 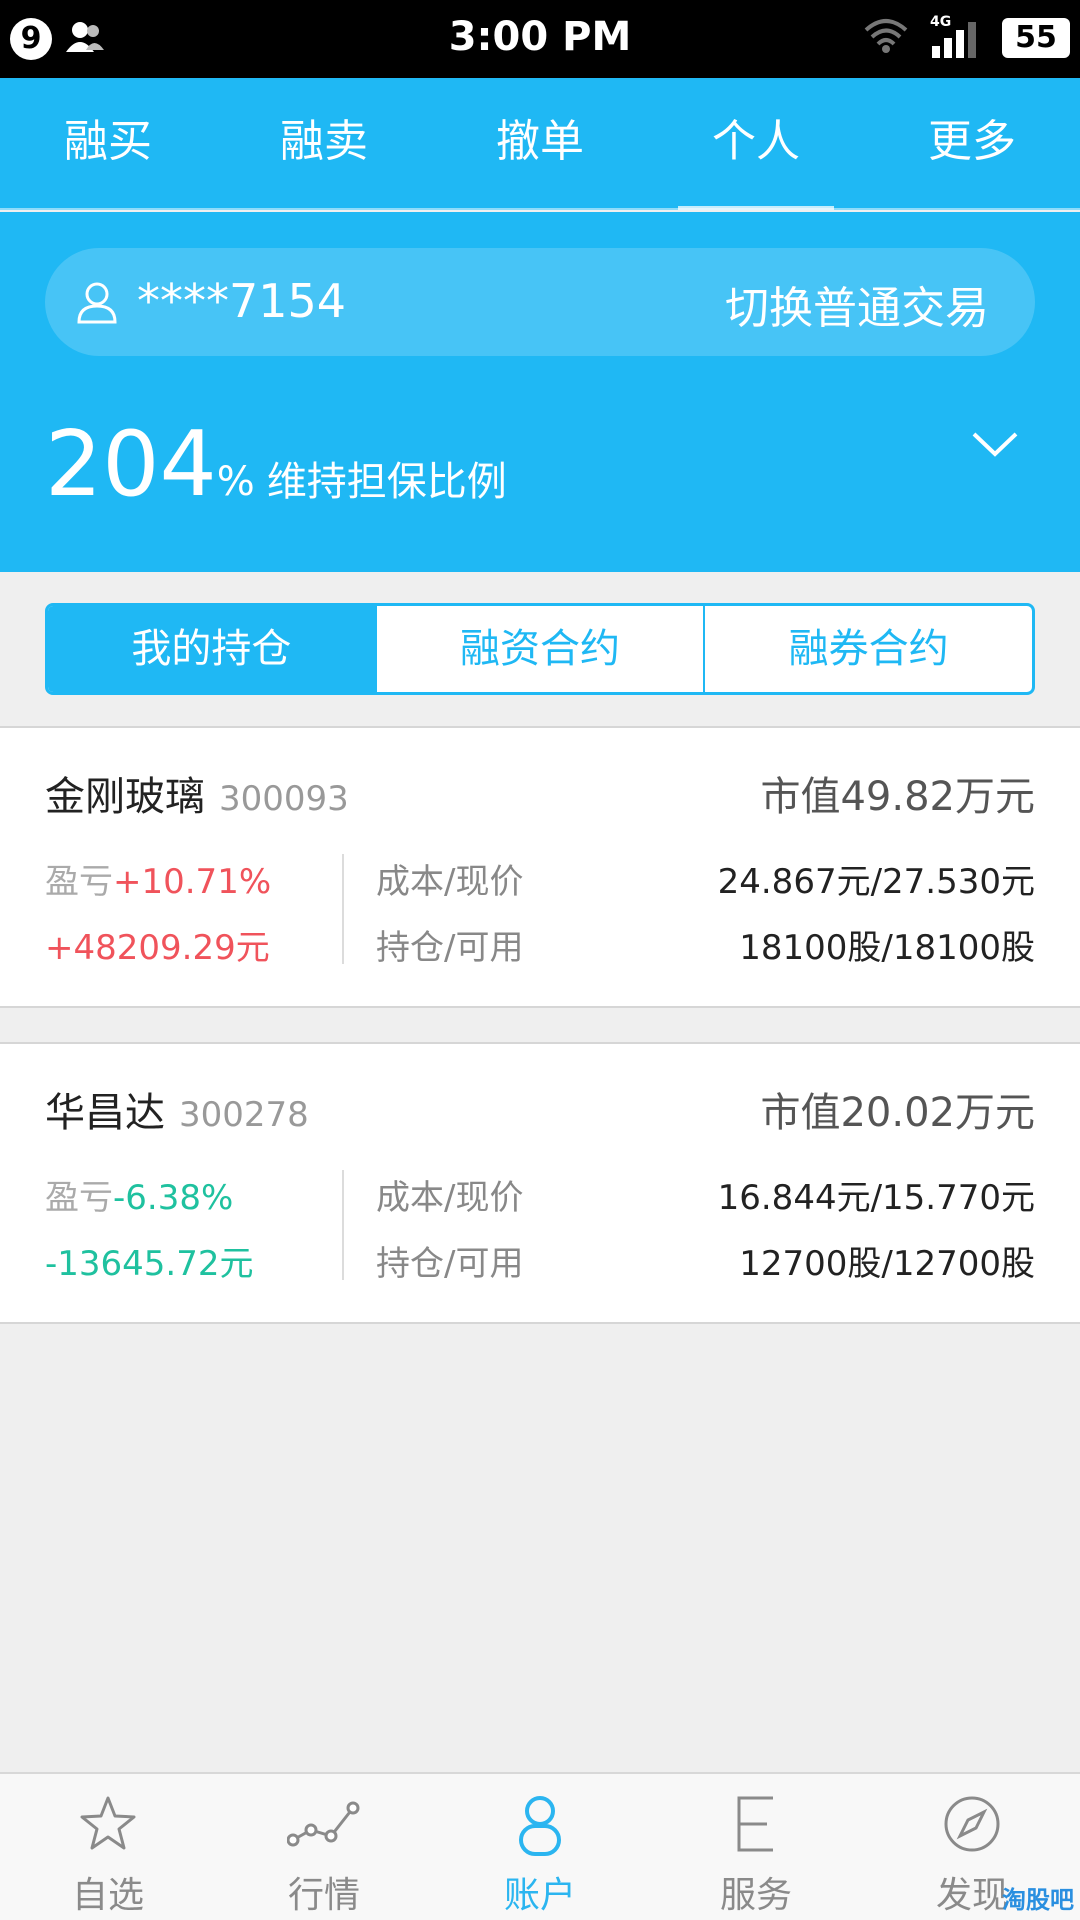 I want to click on nav-label: 行情, so click(x=323, y=1895).